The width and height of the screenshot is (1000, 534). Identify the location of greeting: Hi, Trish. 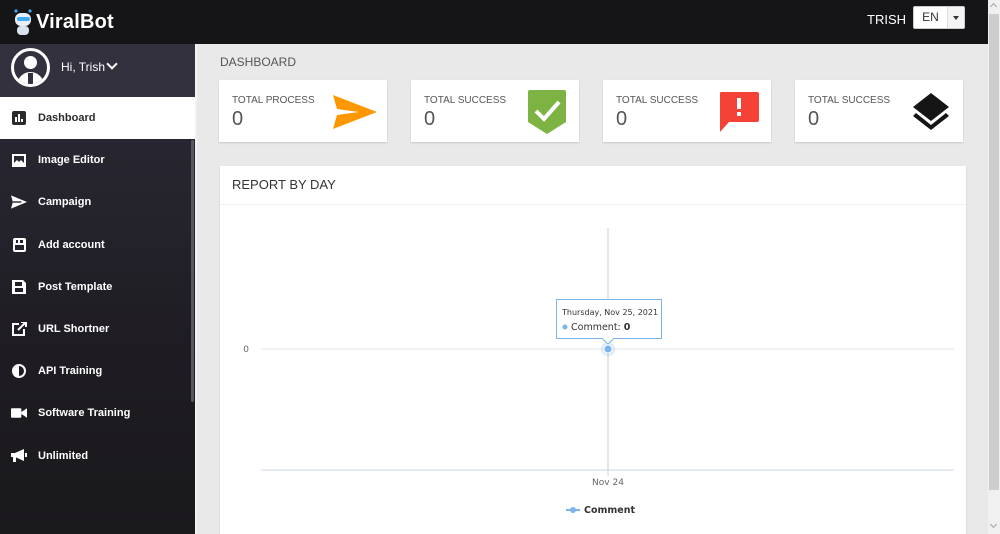
(83, 67).